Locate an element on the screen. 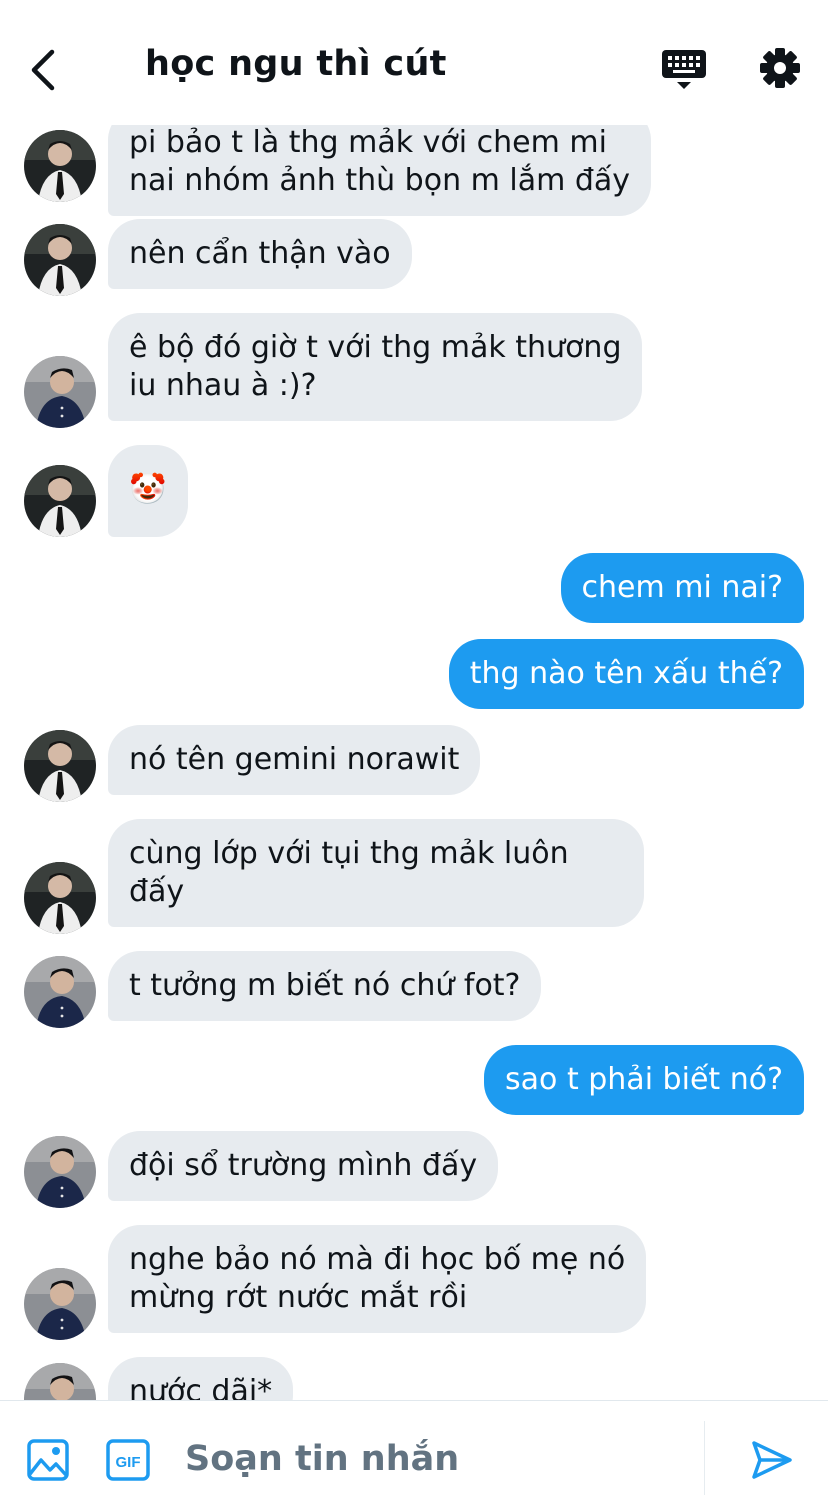  back-button is located at coordinates (46, 70).